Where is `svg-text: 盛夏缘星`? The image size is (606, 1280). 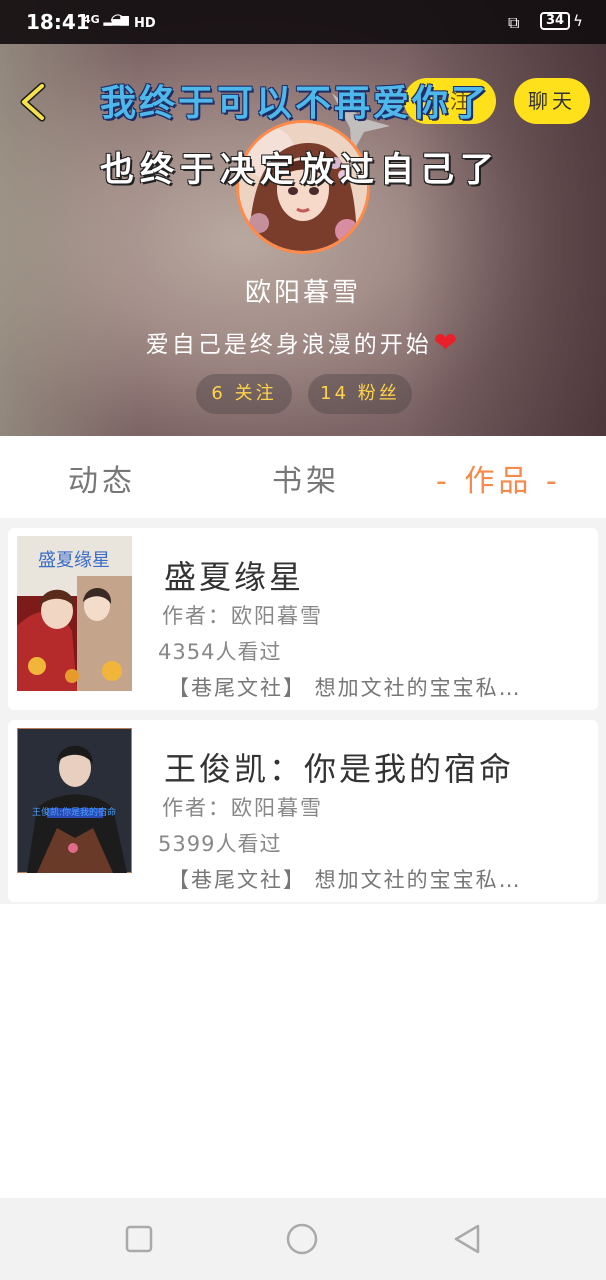
svg-text: 盛夏缘星 is located at coordinates (74, 560).